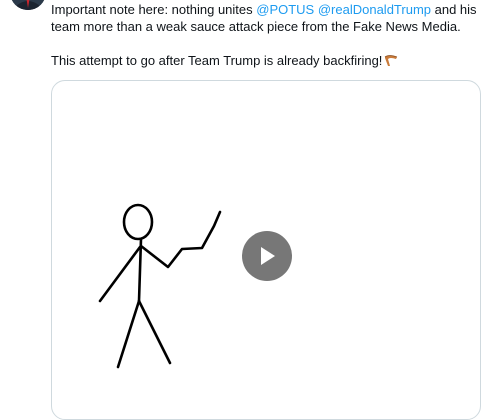 The height and width of the screenshot is (420, 495). What do you see at coordinates (374, 9) in the screenshot?
I see `mention-realdonaldtrump-link: @realDonaldTrump` at bounding box center [374, 9].